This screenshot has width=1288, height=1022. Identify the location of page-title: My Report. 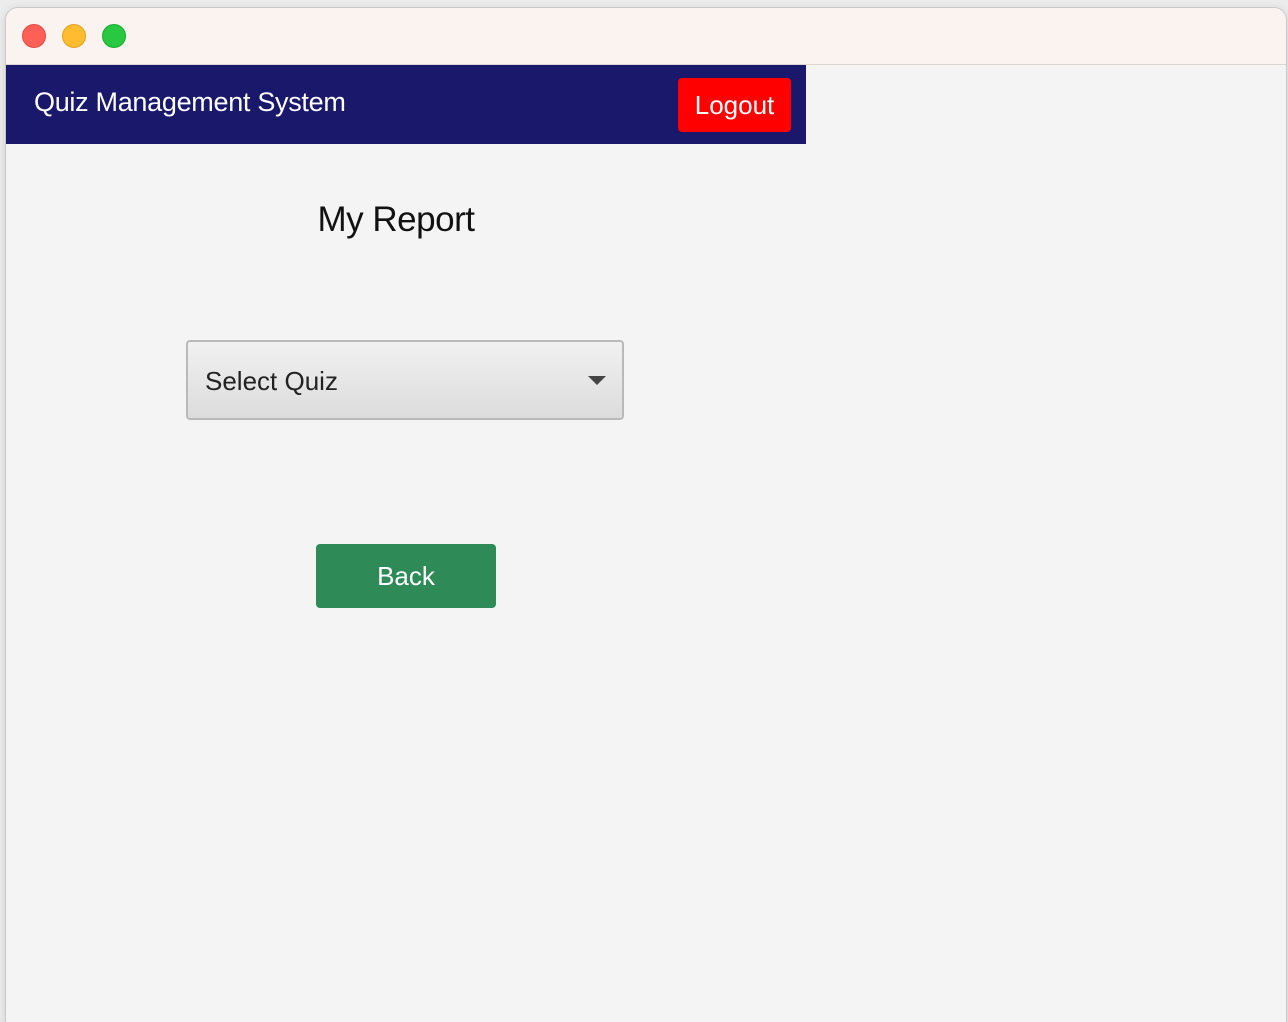
(396, 219).